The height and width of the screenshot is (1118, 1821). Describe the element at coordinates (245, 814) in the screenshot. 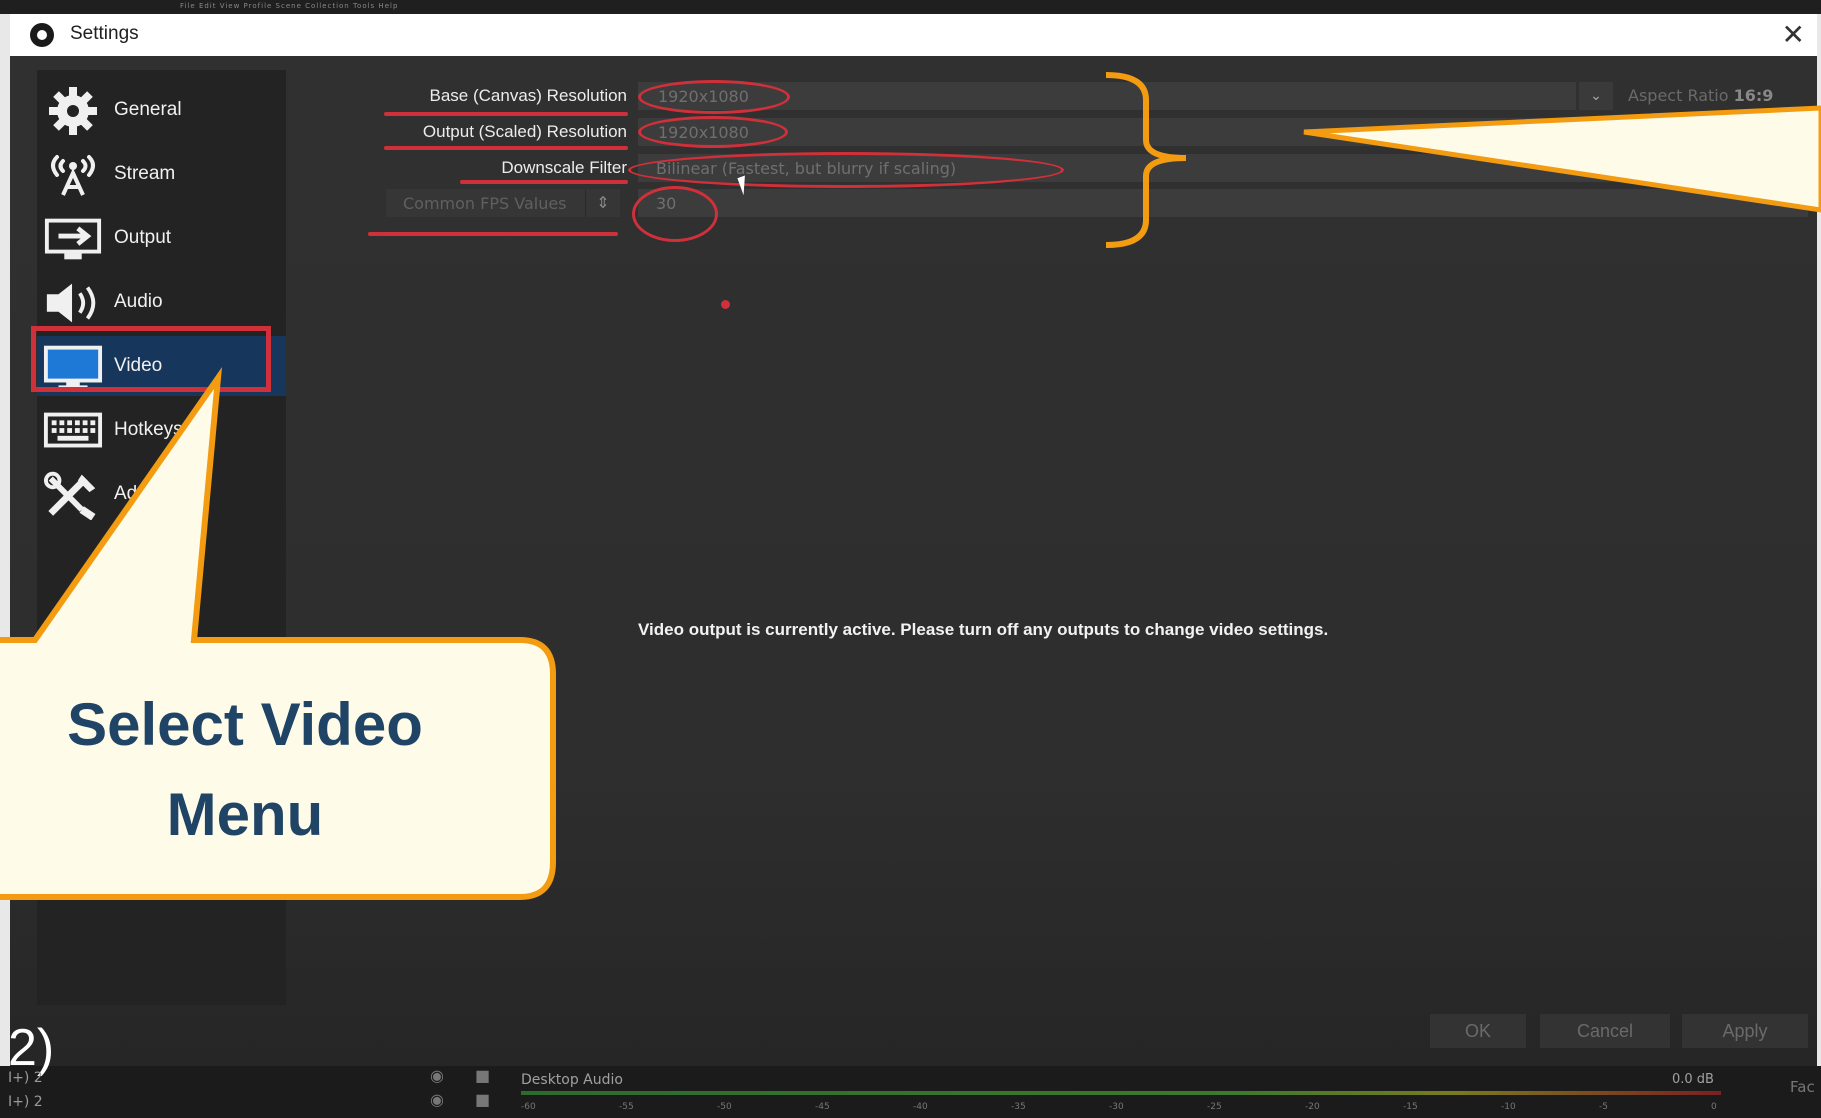

I see `callout-line-2: Menu` at that location.